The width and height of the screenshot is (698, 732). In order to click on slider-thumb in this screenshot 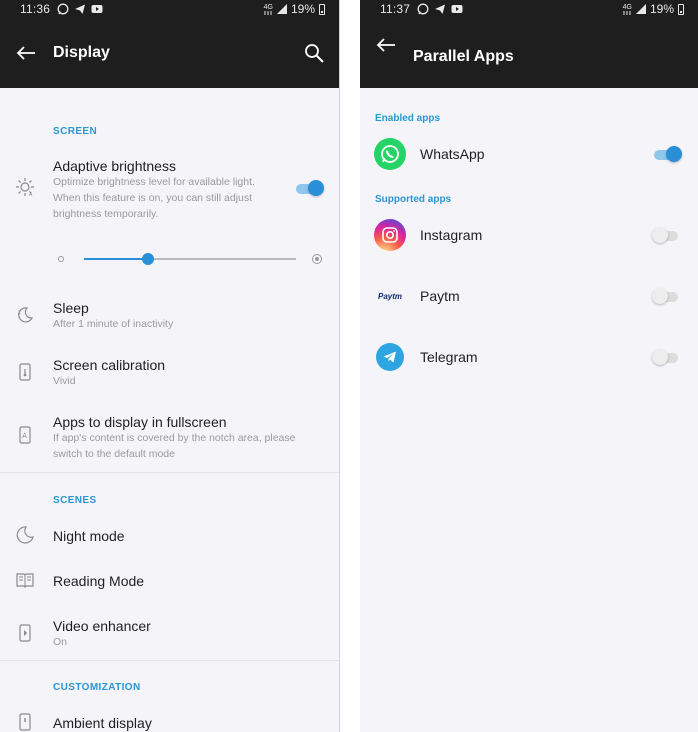, I will do `click(148, 259)`.